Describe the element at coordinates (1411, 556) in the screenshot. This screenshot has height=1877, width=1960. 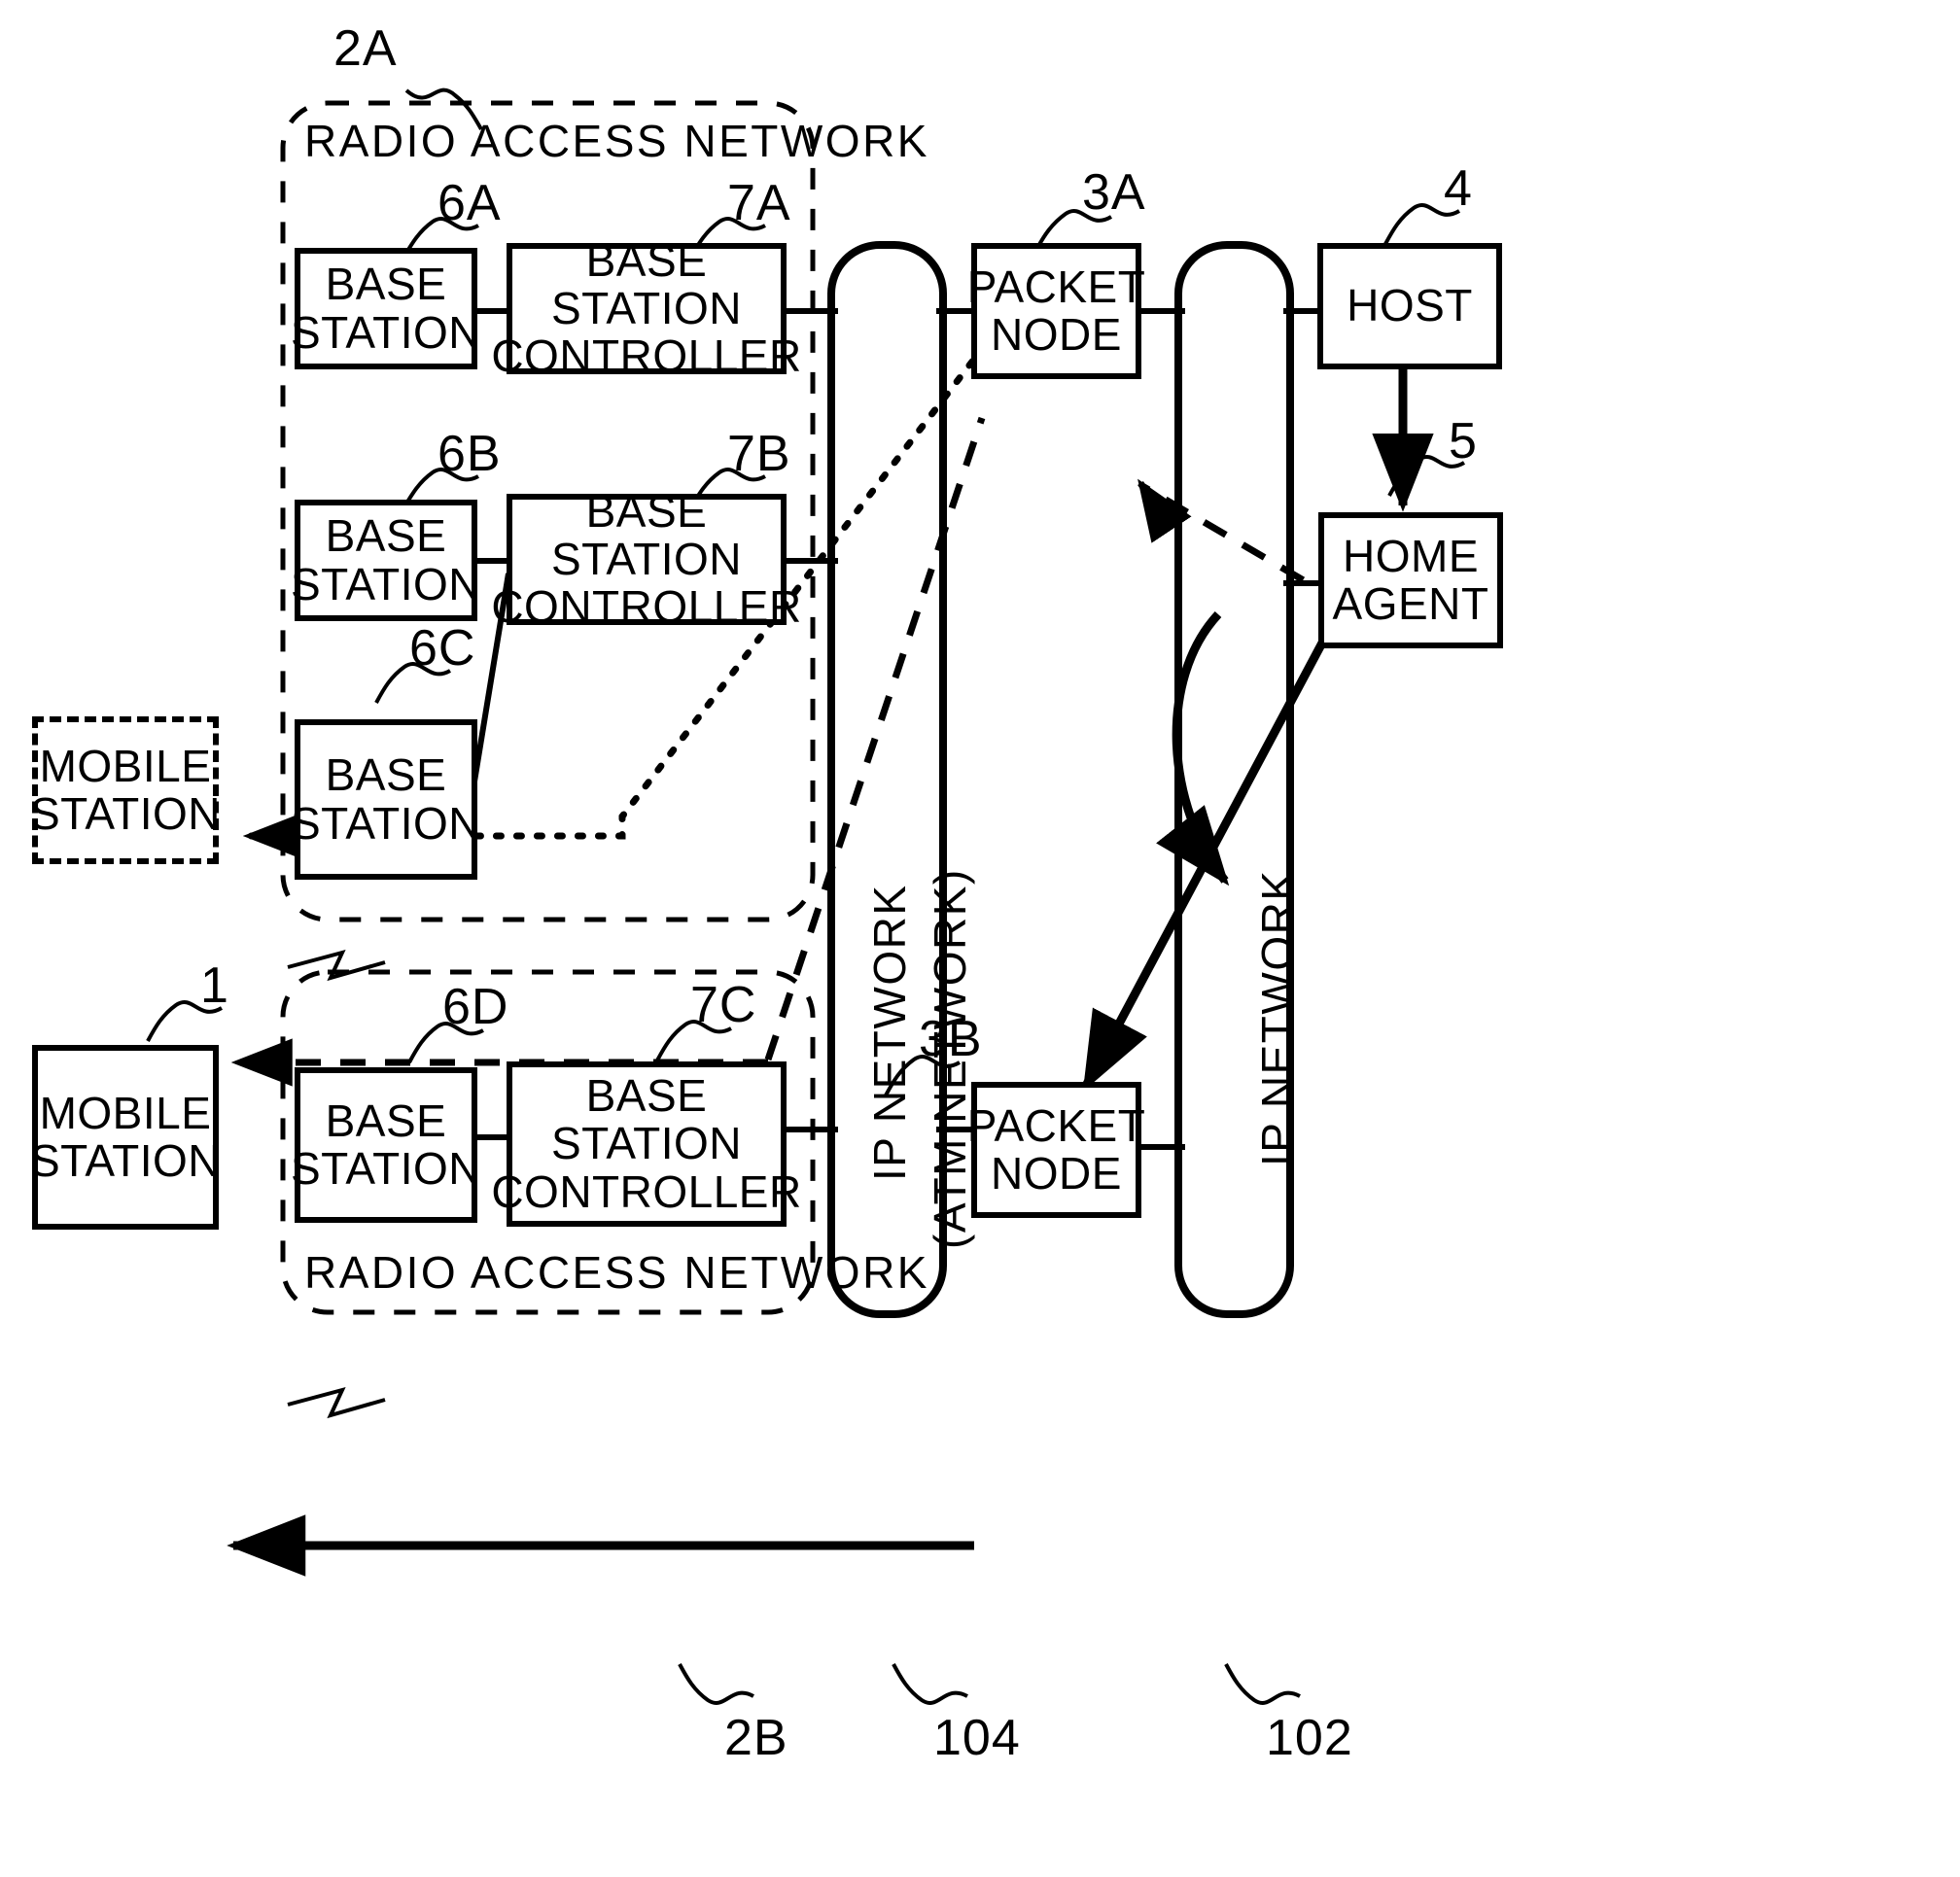
I see `home-agent-label-line1: HOME` at that location.